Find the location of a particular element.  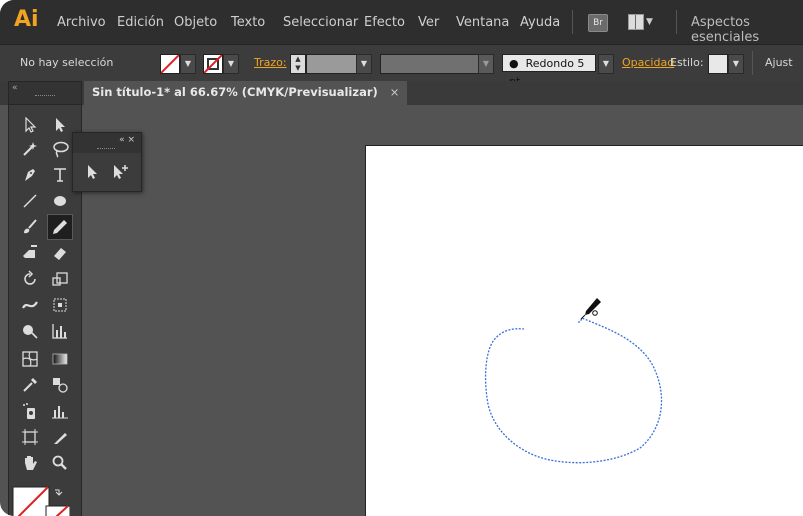

style-dropdown: ▼ is located at coordinates (736, 64).